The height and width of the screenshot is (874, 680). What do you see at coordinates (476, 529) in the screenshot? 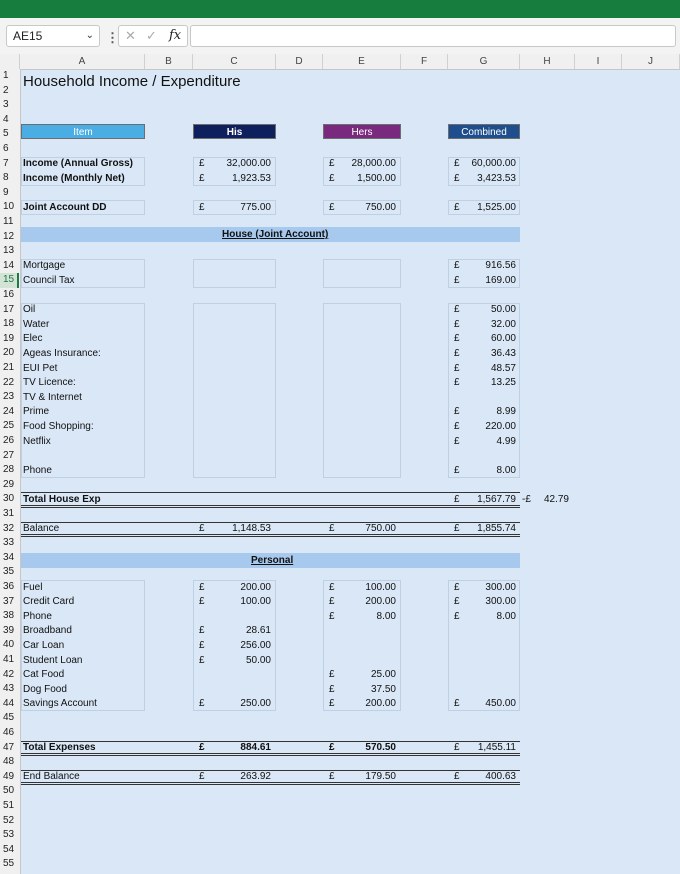
I see `balance-combined: 1,855.74` at bounding box center [476, 529].